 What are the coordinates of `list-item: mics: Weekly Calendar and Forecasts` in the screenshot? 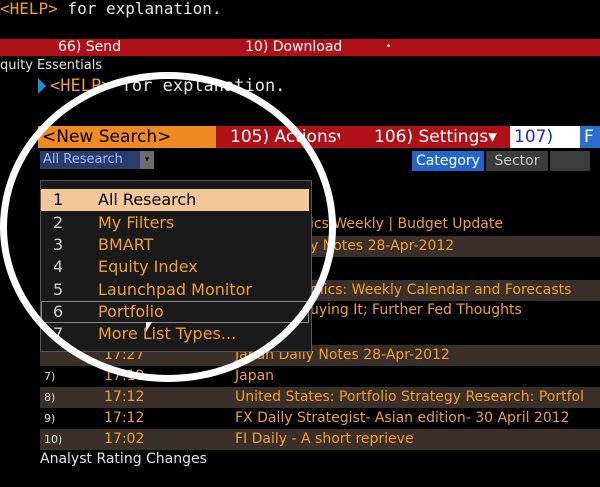 It's located at (455, 290).